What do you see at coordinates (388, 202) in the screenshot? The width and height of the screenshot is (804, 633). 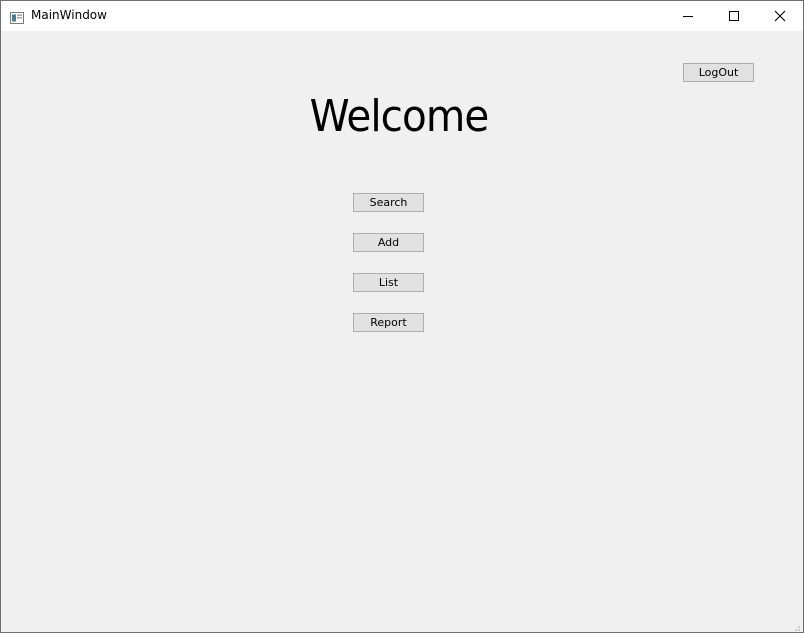 I see `search-button: Search` at bounding box center [388, 202].